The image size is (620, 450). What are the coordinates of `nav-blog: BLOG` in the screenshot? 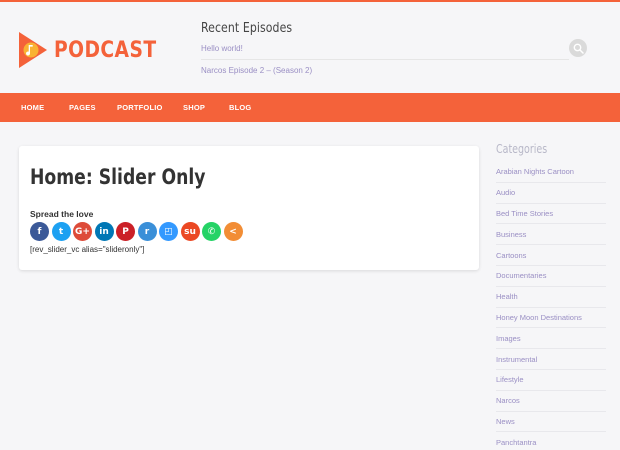 It's located at (240, 107).